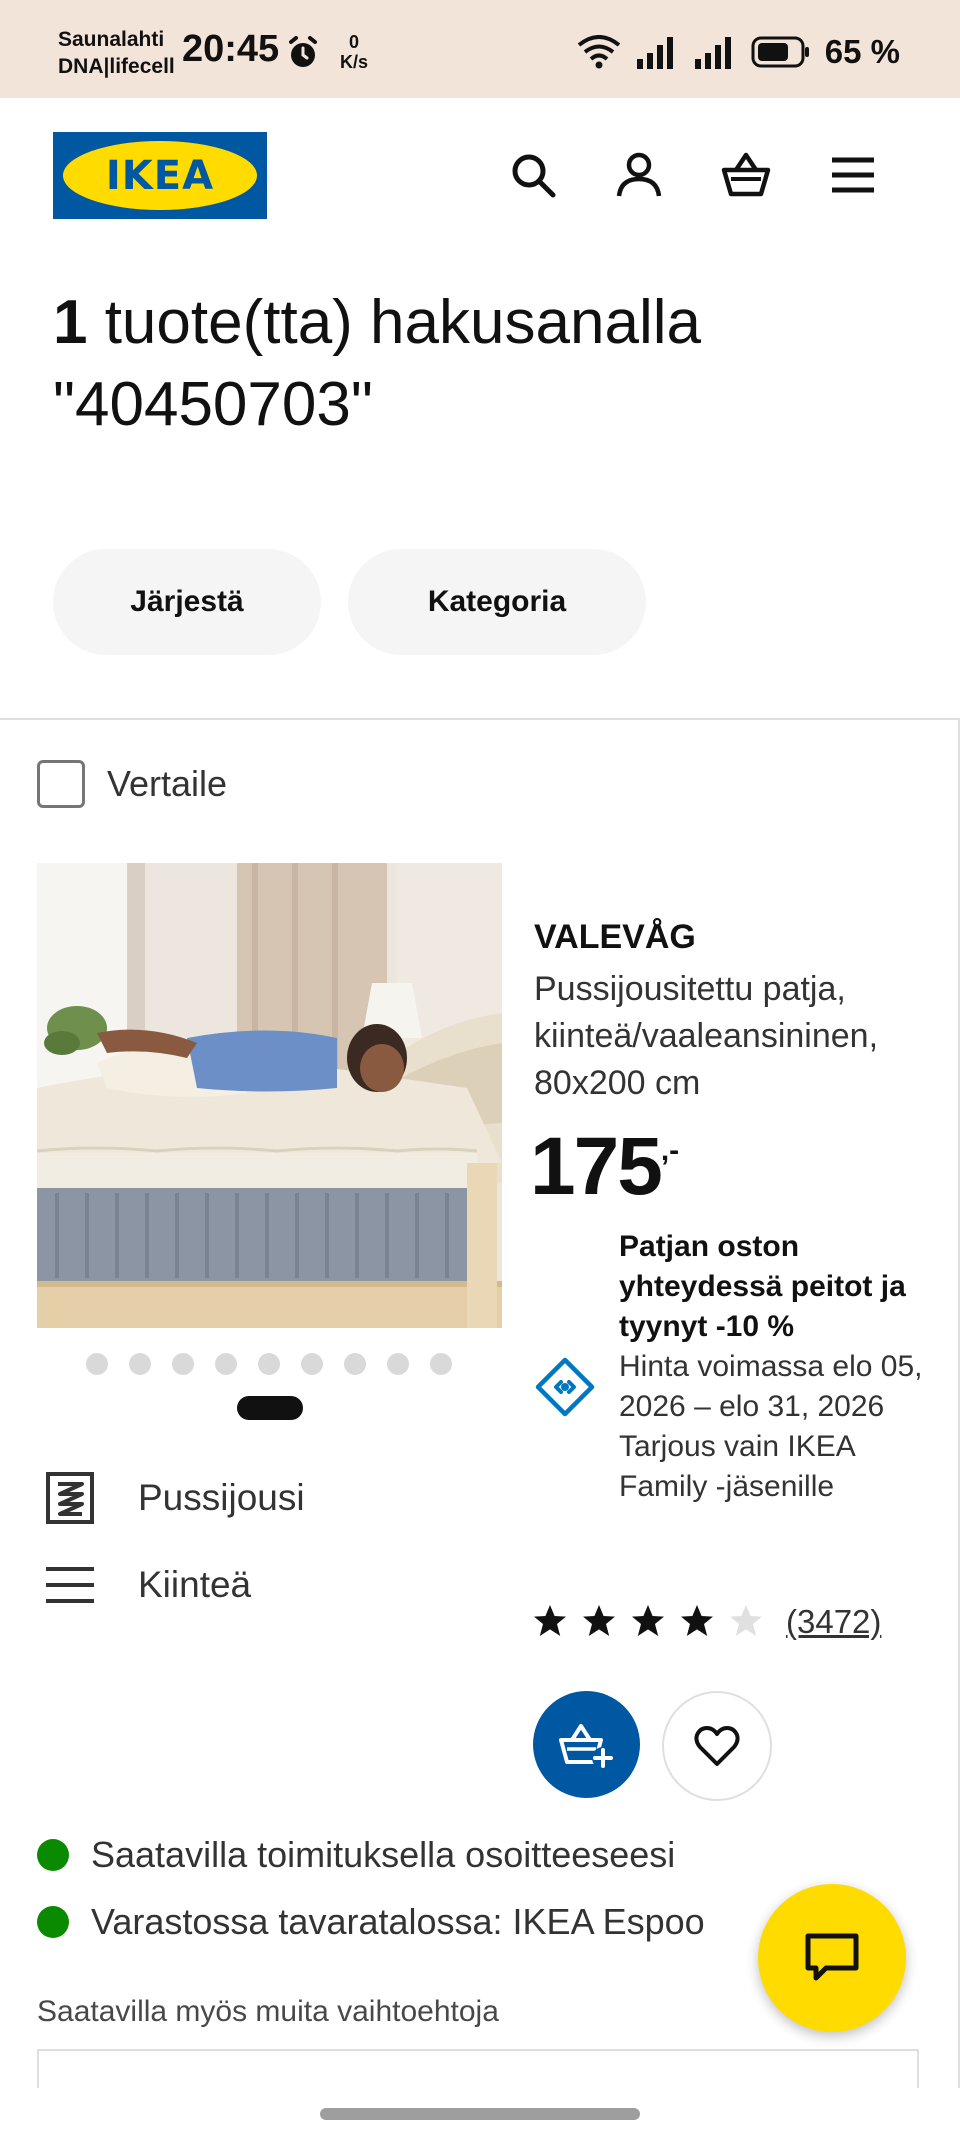 This screenshot has width=960, height=2144. Describe the element at coordinates (480, 2114) in the screenshot. I see `home-indicator` at that location.